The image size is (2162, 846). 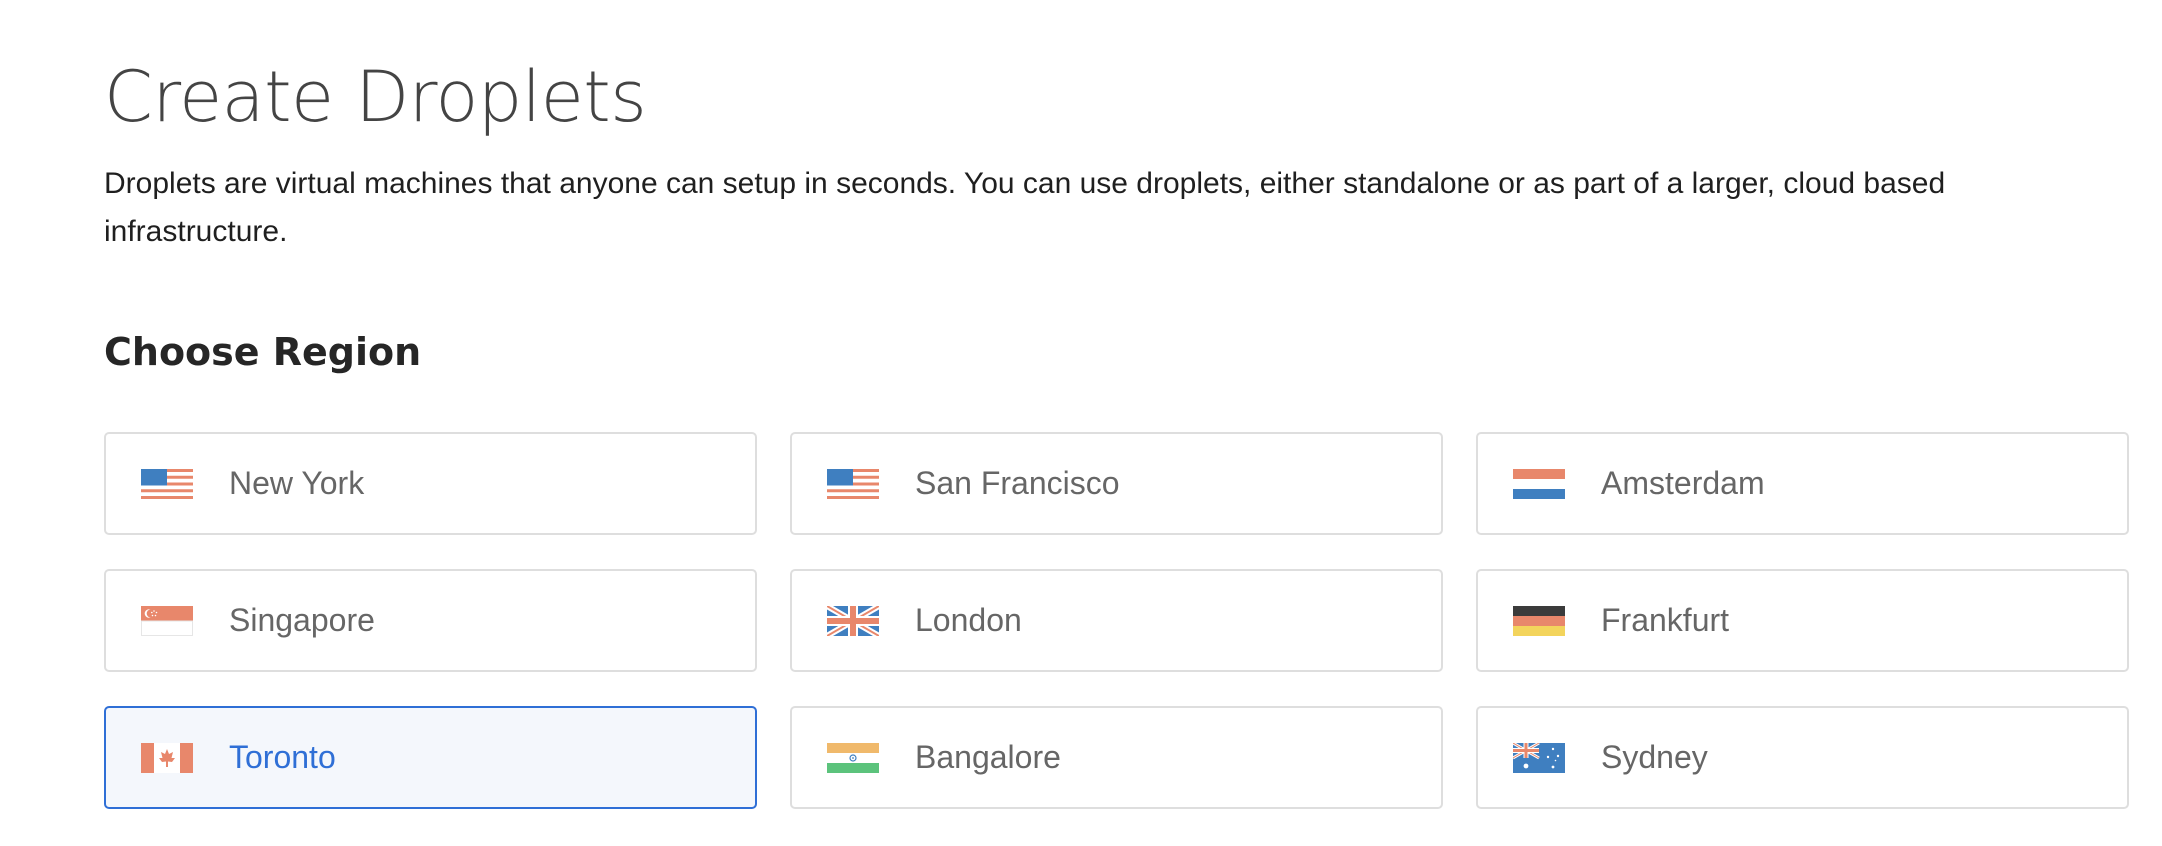 What do you see at coordinates (1017, 483) in the screenshot?
I see `region-label-san-francisco: San Francisco` at bounding box center [1017, 483].